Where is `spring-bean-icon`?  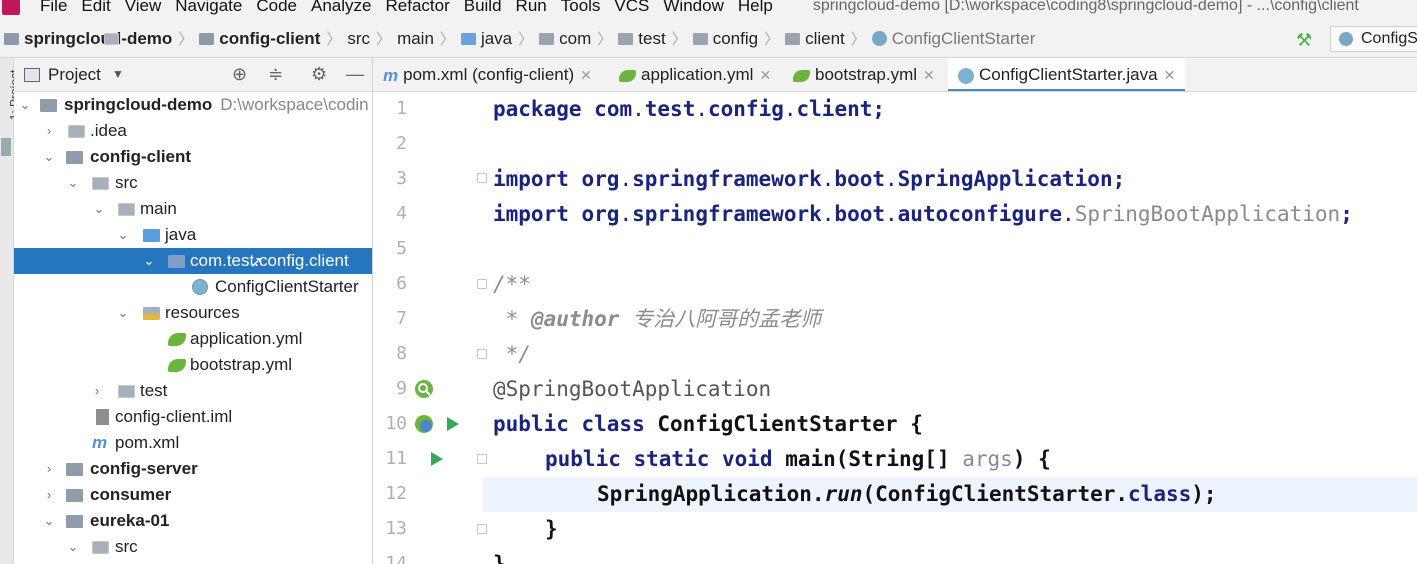
spring-bean-icon is located at coordinates (424, 389).